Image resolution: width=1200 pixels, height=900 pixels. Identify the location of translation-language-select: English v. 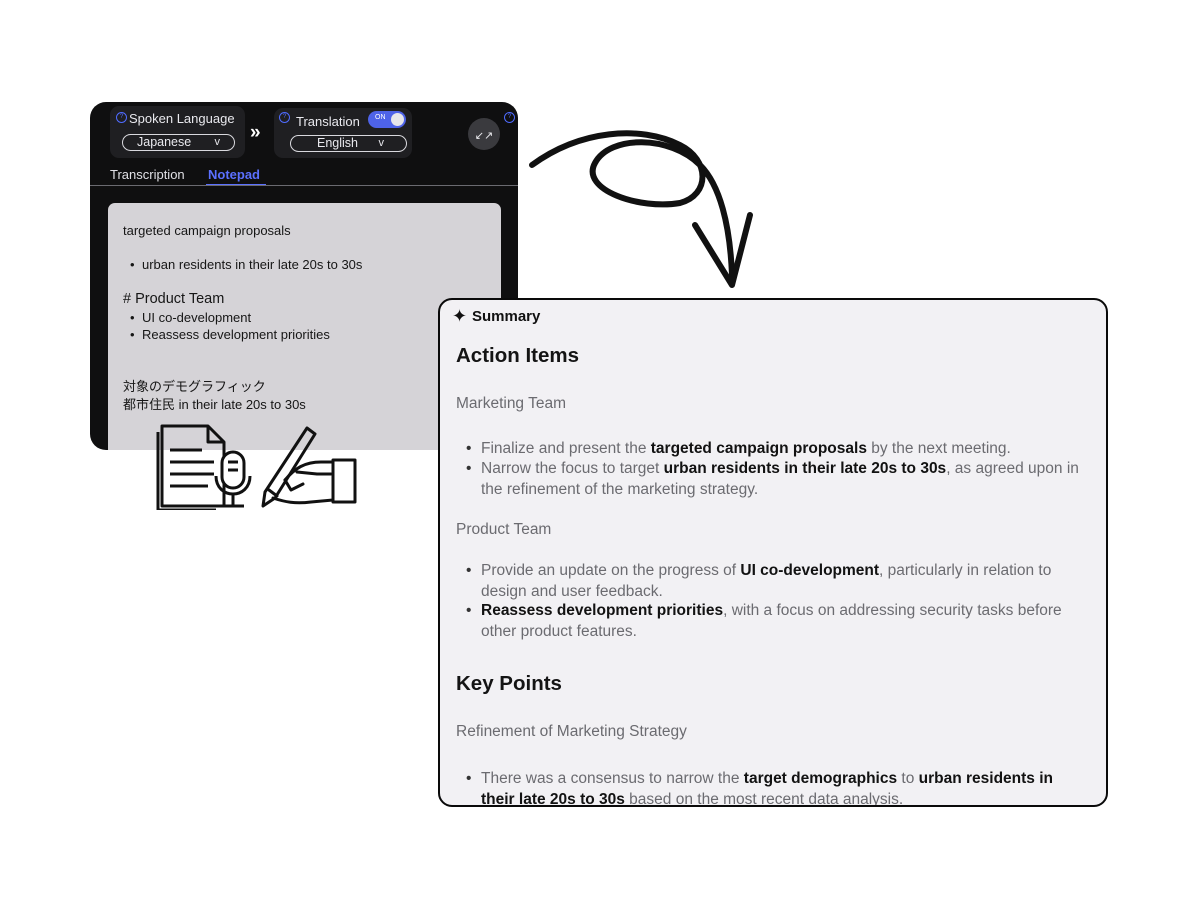
(348, 143).